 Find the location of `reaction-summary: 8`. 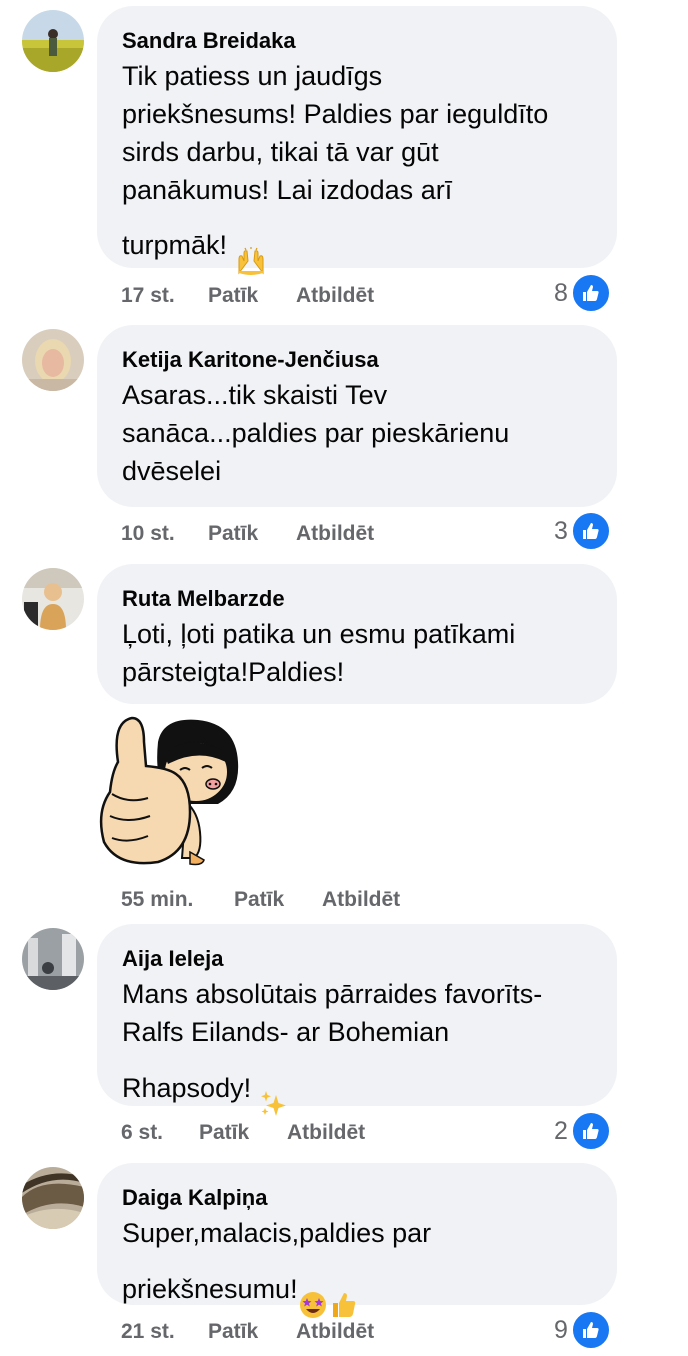

reaction-summary: 8 is located at coordinates (583, 293).